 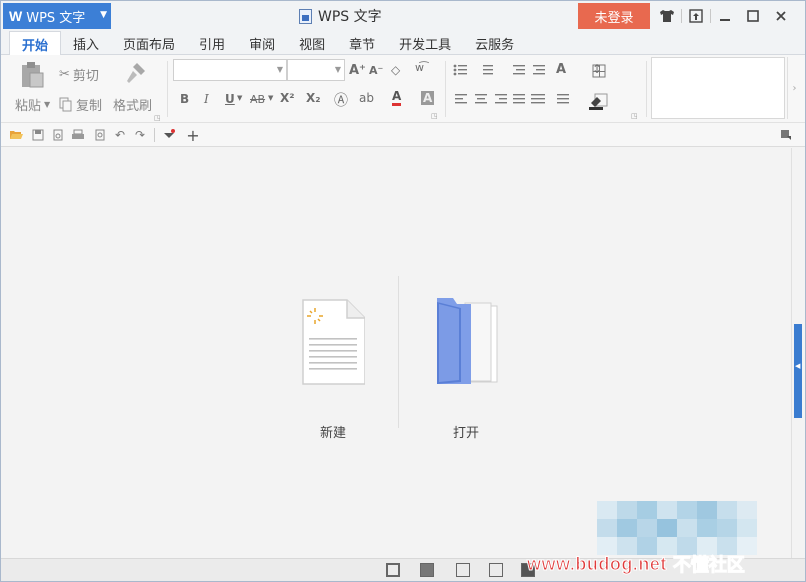 I want to click on watermark-url: www.budog.net, so click(x=597, y=563).